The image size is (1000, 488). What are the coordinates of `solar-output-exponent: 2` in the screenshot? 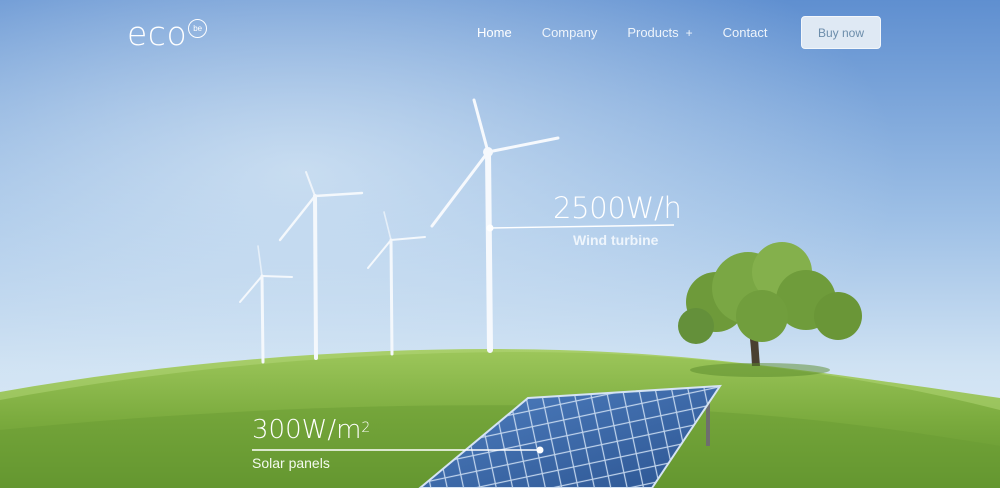 It's located at (366, 428).